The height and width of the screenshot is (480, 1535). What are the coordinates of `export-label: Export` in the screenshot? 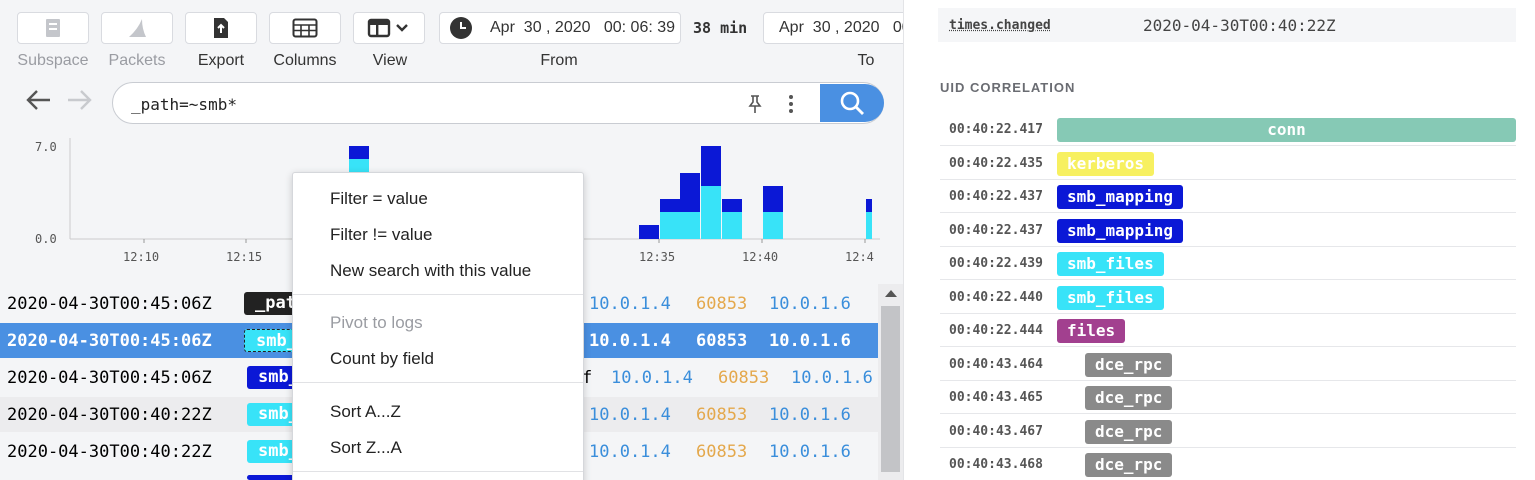 It's located at (221, 61).